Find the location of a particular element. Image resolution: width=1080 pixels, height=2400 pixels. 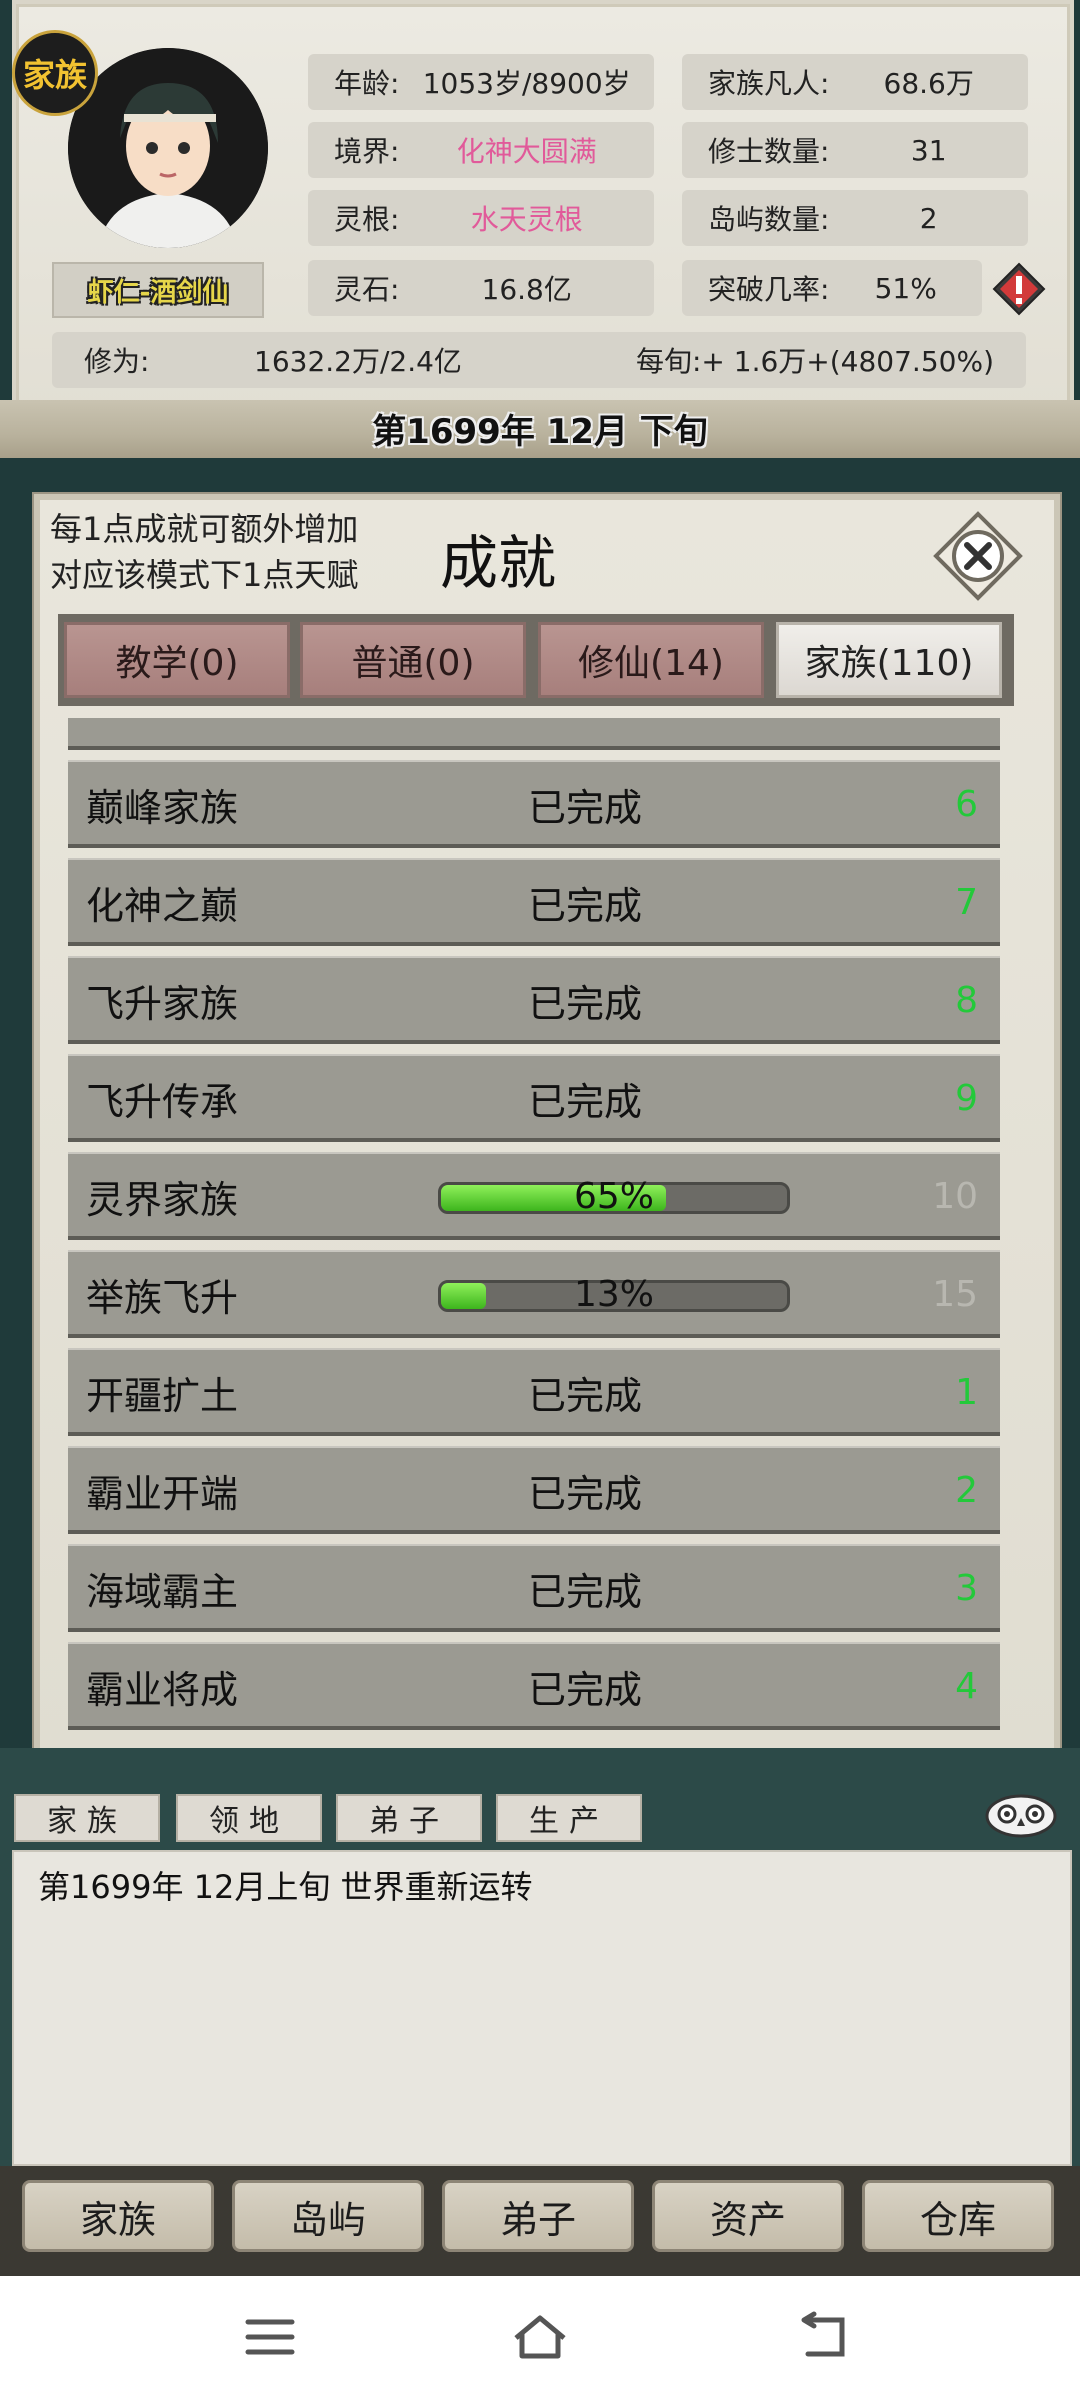

list-item: 开疆扩土 已完成 1 is located at coordinates (534, 1392).